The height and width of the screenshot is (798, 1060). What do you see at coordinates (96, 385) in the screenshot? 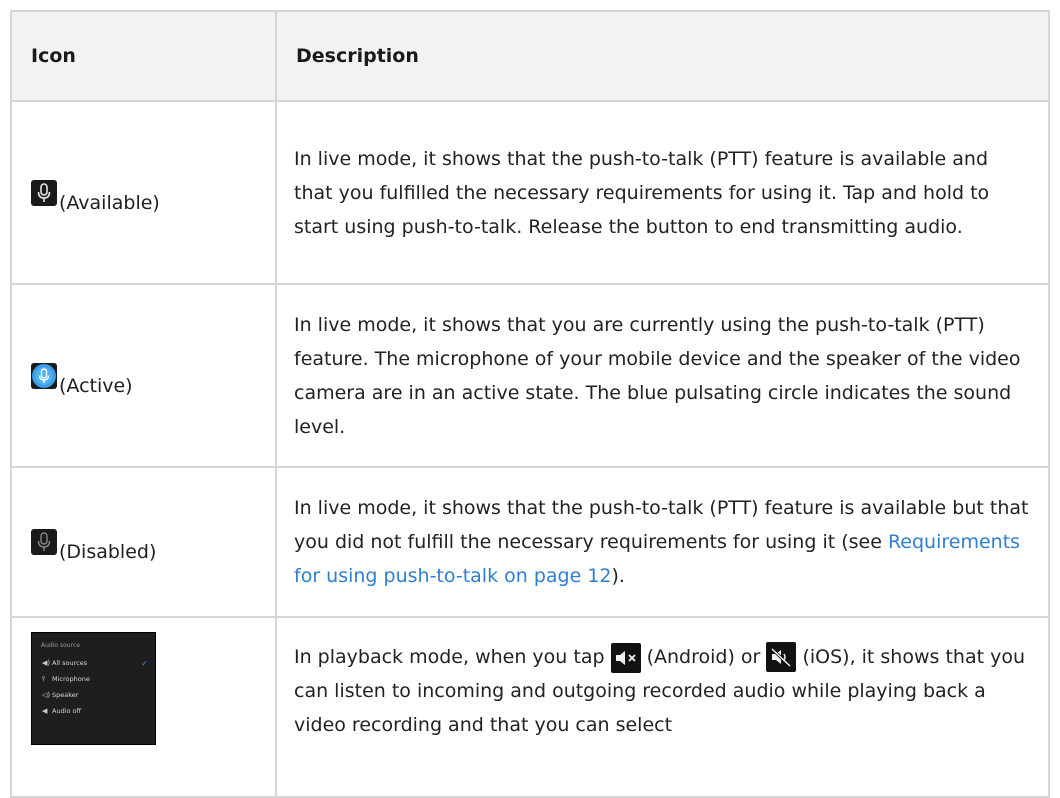
I see `state-label: (Active)` at bounding box center [96, 385].